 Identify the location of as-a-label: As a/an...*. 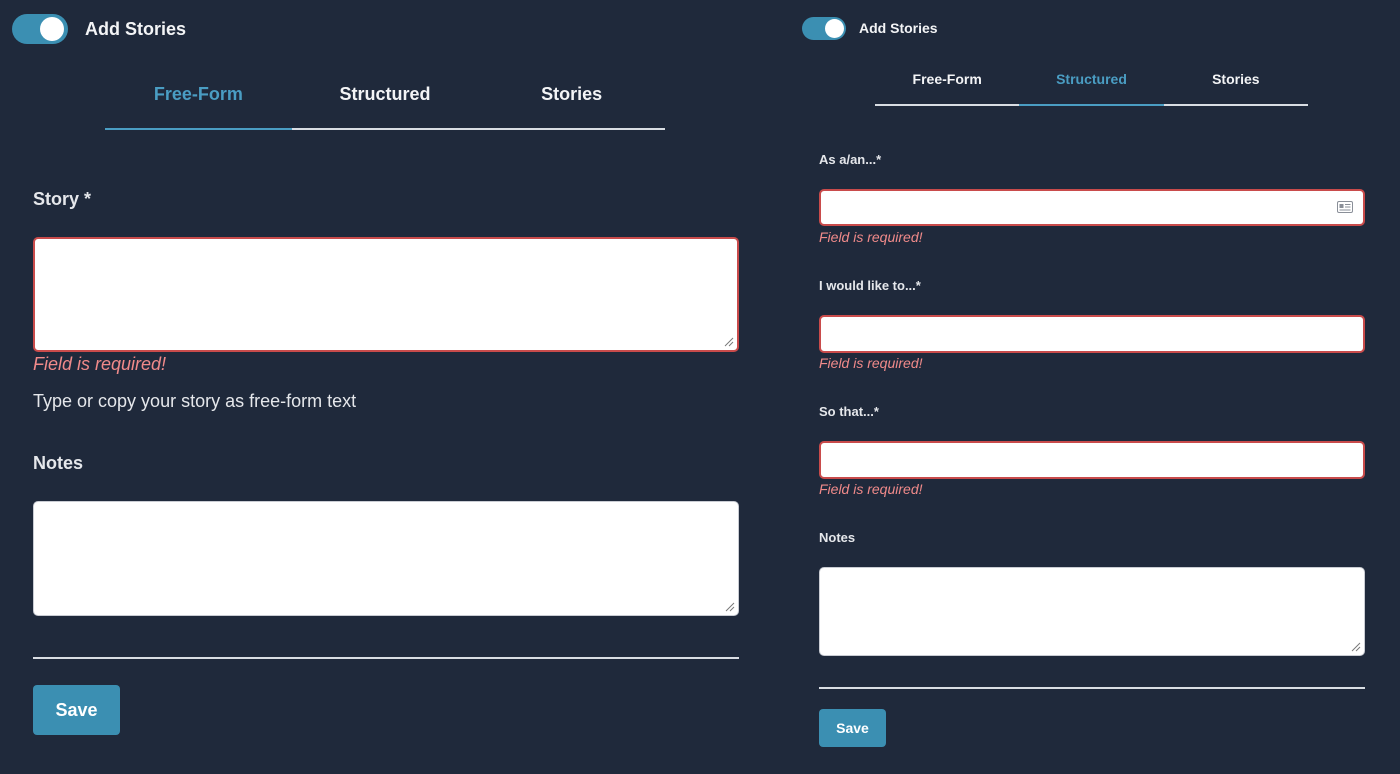
(850, 159).